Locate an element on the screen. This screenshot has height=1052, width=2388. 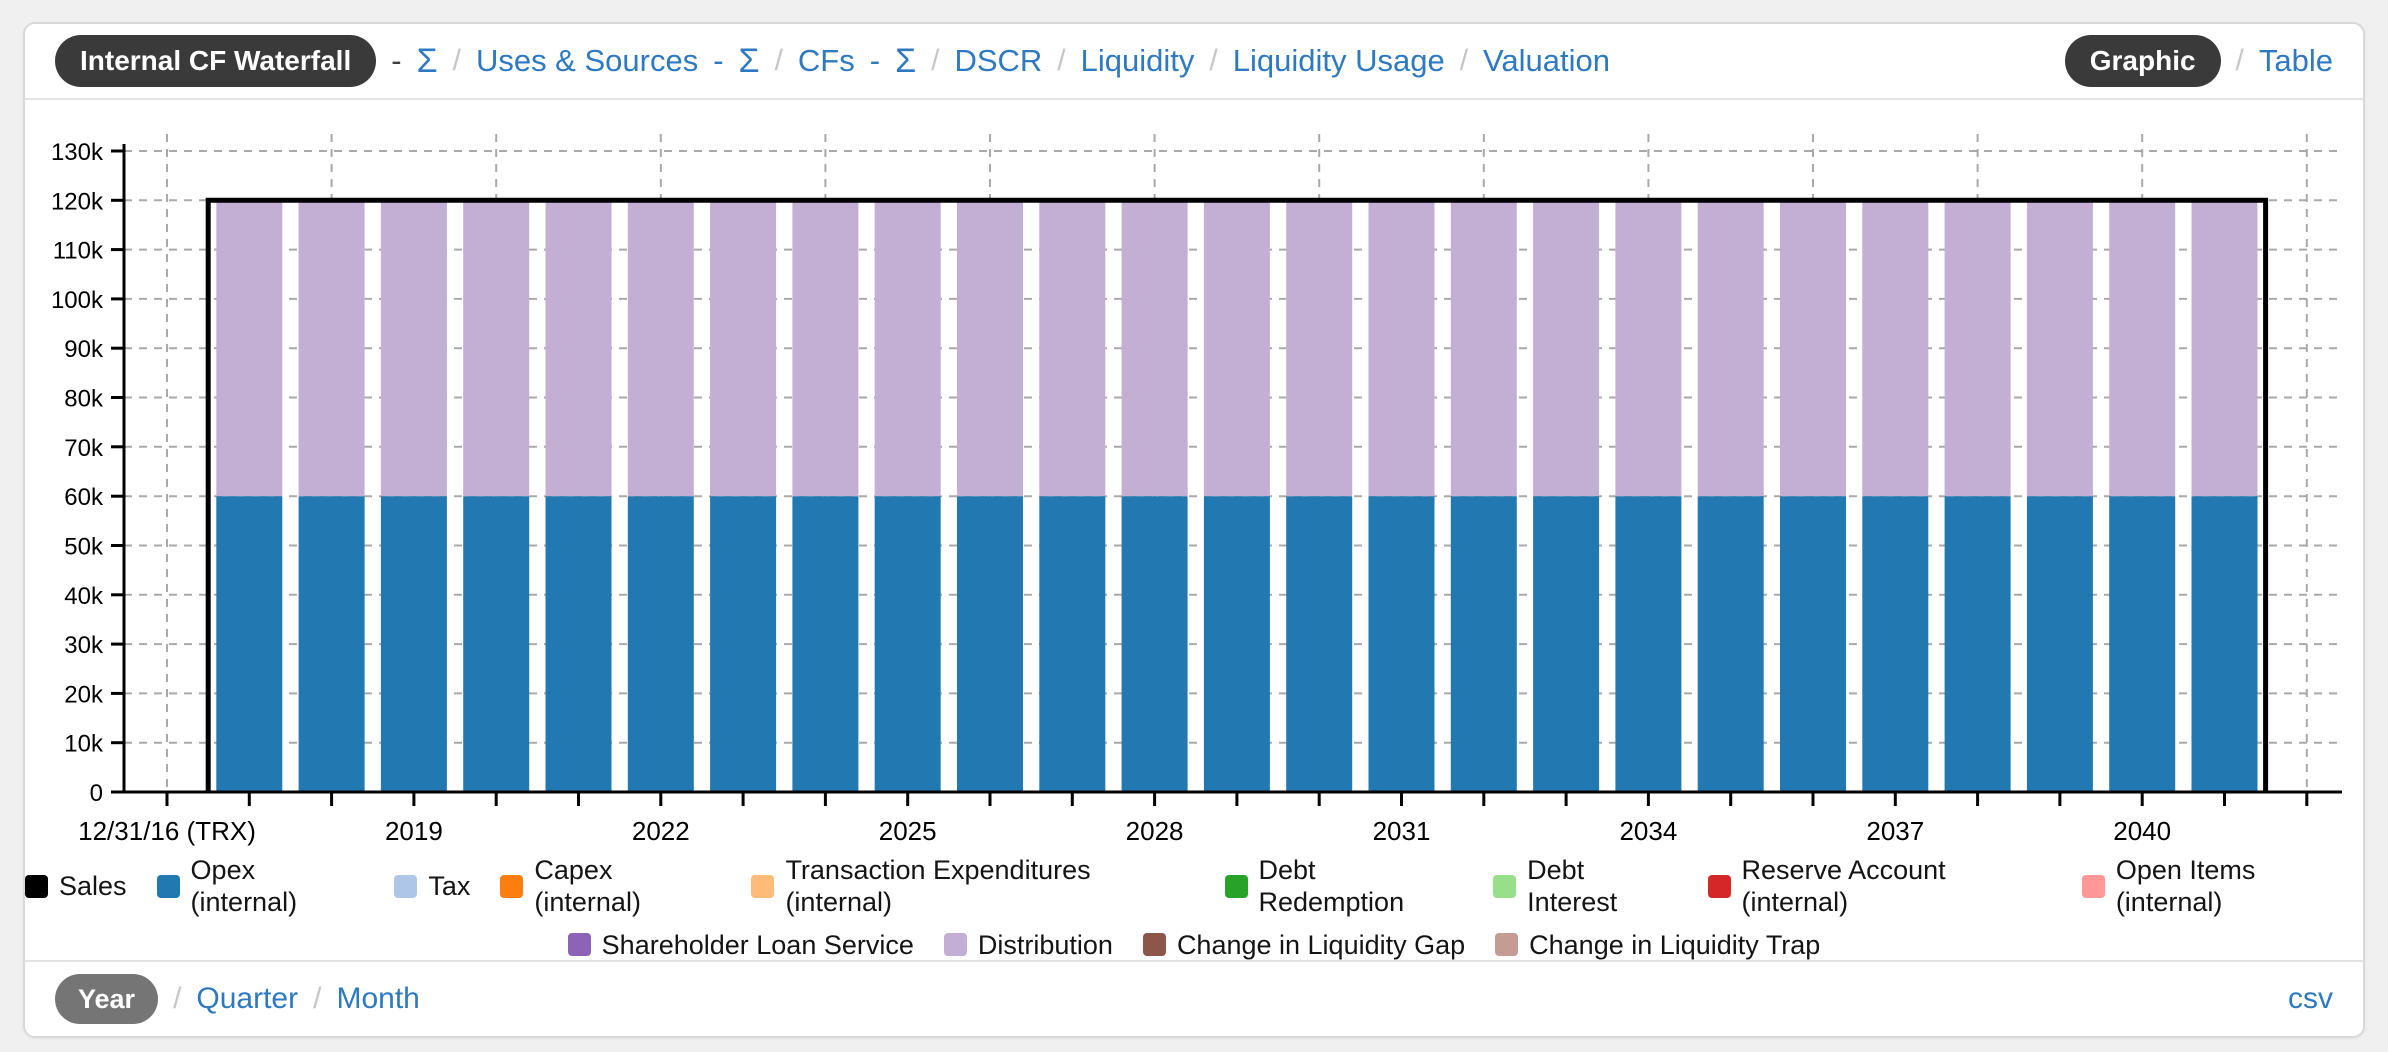
nav-item-cfs: CFs is located at coordinates (826, 61).